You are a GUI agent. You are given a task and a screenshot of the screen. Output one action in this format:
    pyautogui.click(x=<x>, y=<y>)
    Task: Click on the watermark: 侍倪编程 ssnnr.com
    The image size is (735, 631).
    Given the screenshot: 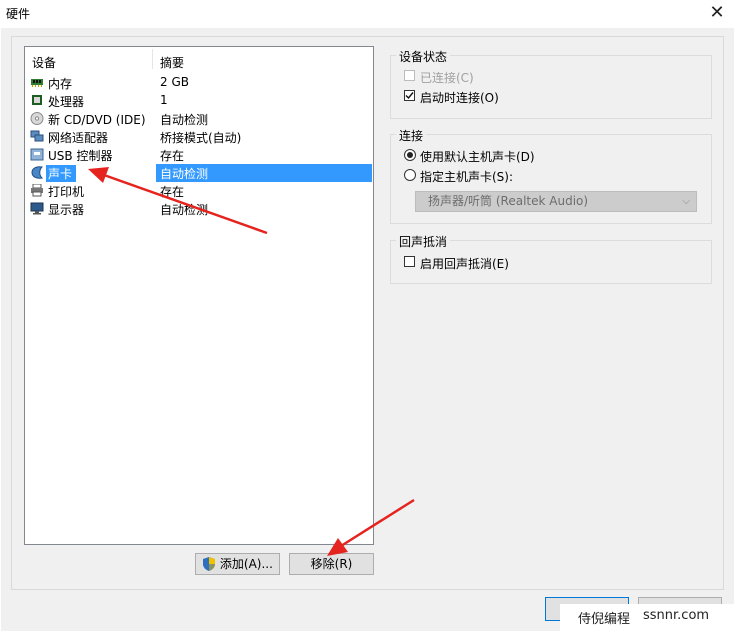 What is the action you would take?
    pyautogui.click(x=647, y=617)
    